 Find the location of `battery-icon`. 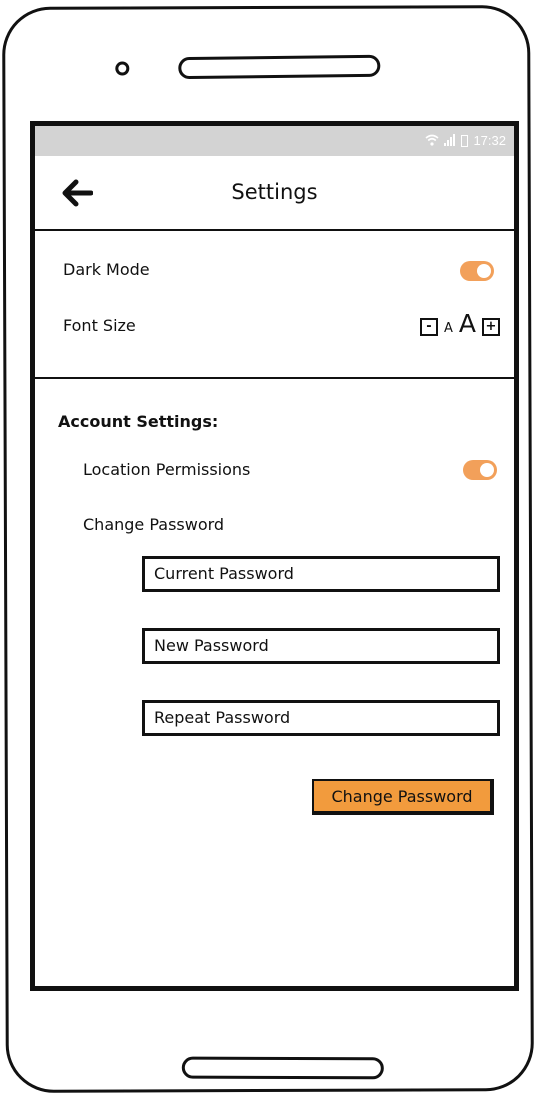

battery-icon is located at coordinates (465, 140).